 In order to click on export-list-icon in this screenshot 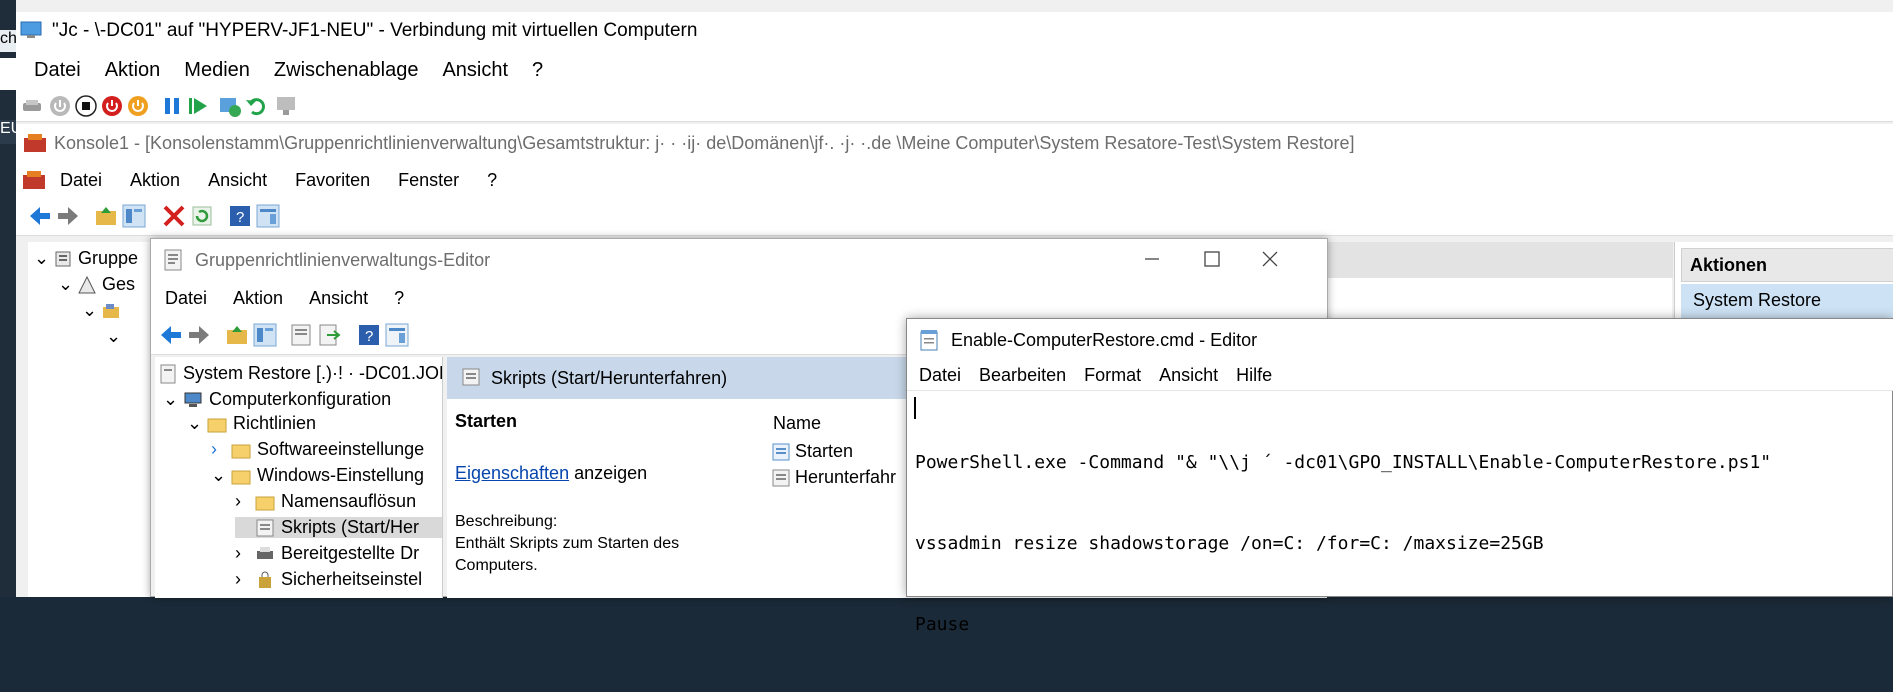, I will do `click(329, 335)`.